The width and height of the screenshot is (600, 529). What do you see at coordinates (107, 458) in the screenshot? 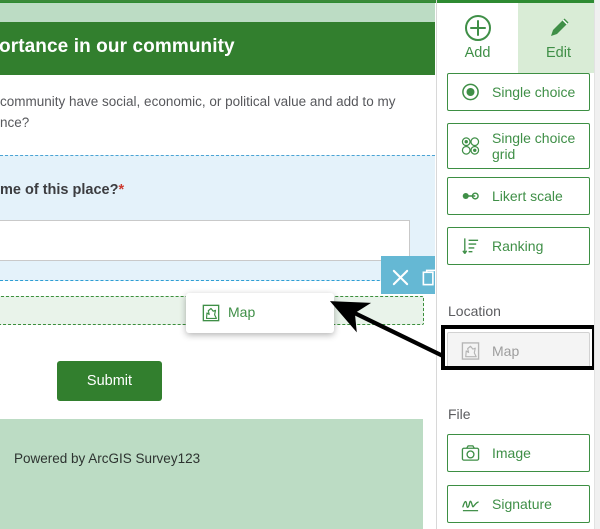
I see `footer-credit: Powered by ArcGIS Survey123` at bounding box center [107, 458].